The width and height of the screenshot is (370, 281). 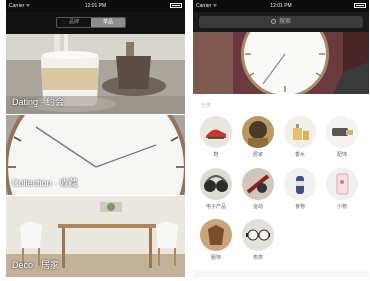 I want to click on grid-item-sports: 运动, so click(x=258, y=189).